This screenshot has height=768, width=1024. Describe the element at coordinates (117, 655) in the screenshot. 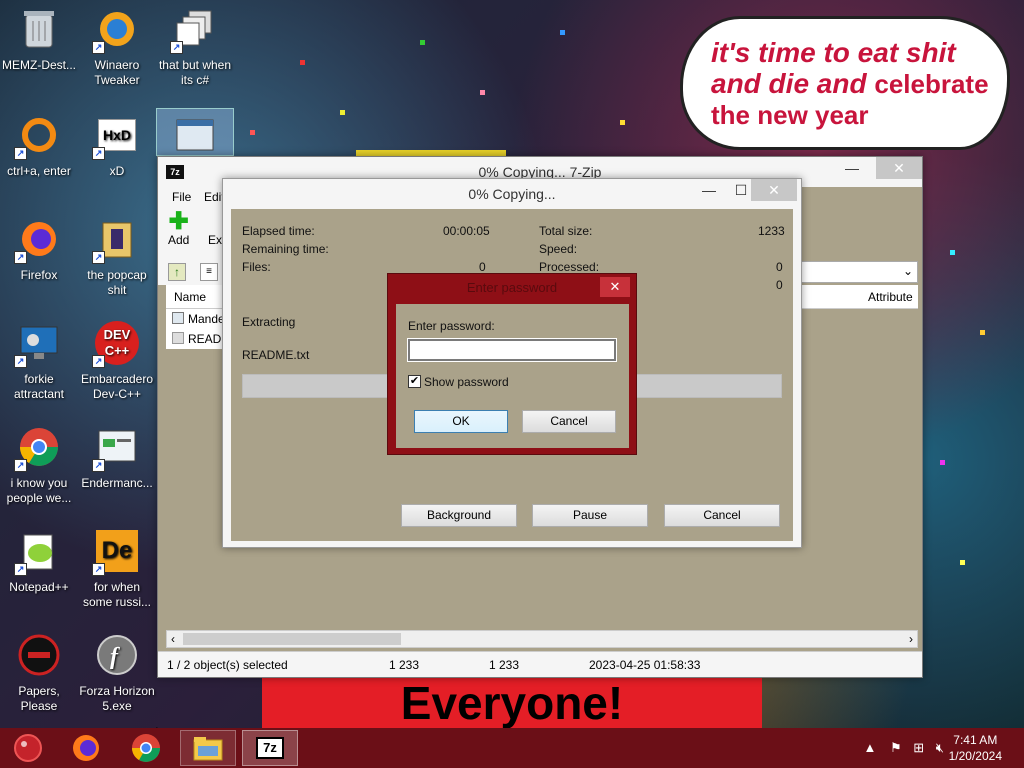

I see `flash-icon: f` at that location.